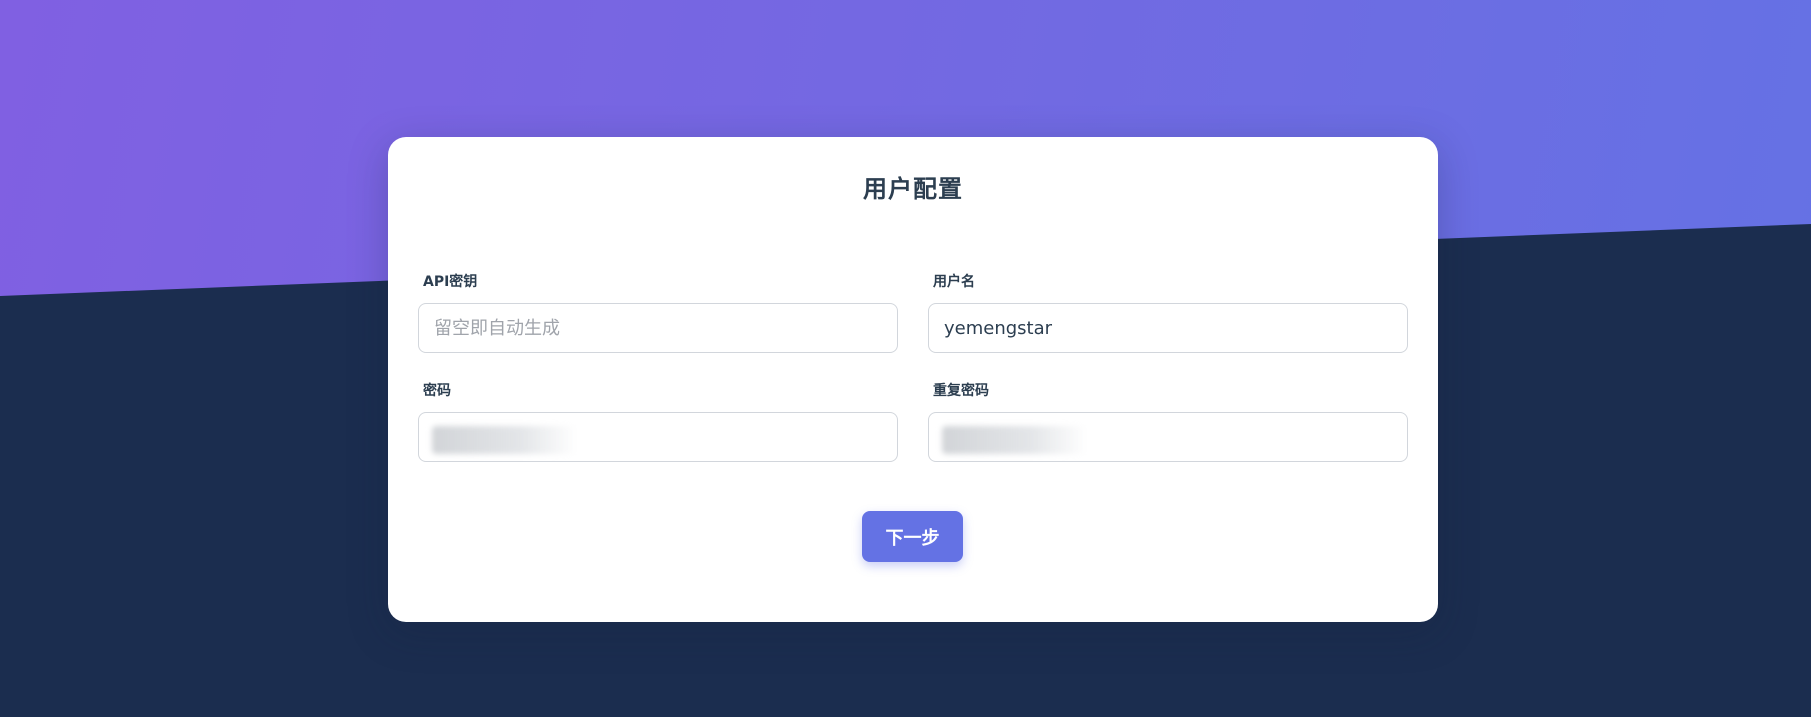 This screenshot has height=717, width=1811. What do you see at coordinates (912, 536) in the screenshot?
I see `next-step-button: 下一步` at bounding box center [912, 536].